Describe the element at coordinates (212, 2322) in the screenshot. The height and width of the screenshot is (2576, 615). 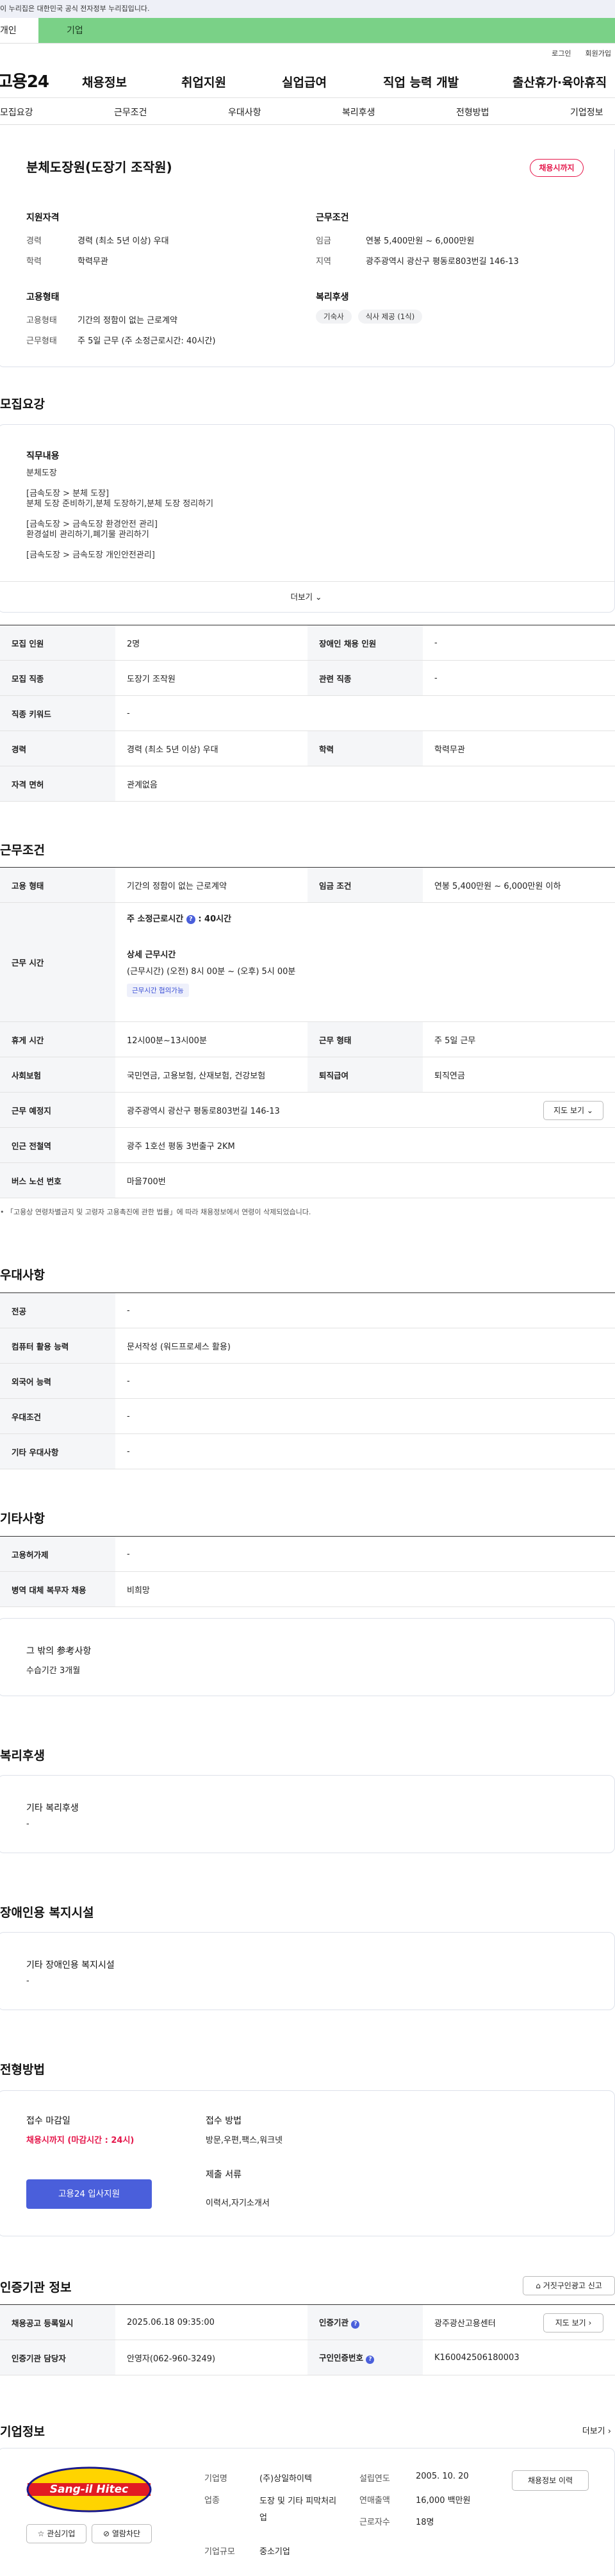
I see `td-reg-date: 2025.06.18 09:35:00` at that location.